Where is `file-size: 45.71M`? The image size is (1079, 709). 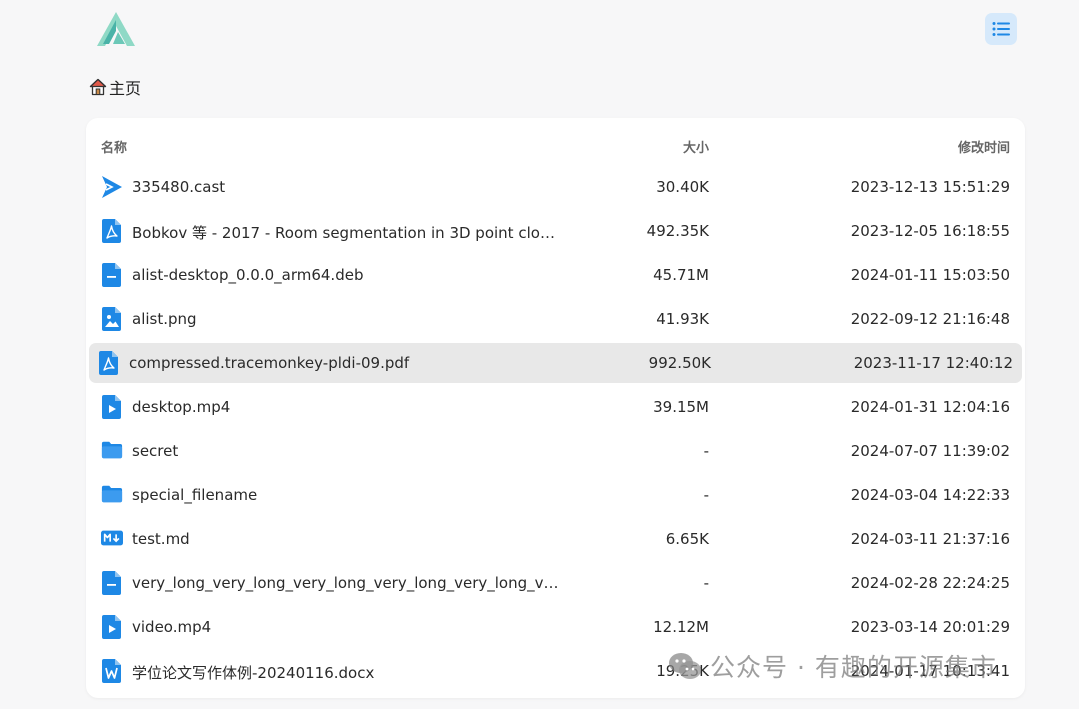
file-size: 45.71M is located at coordinates (681, 275).